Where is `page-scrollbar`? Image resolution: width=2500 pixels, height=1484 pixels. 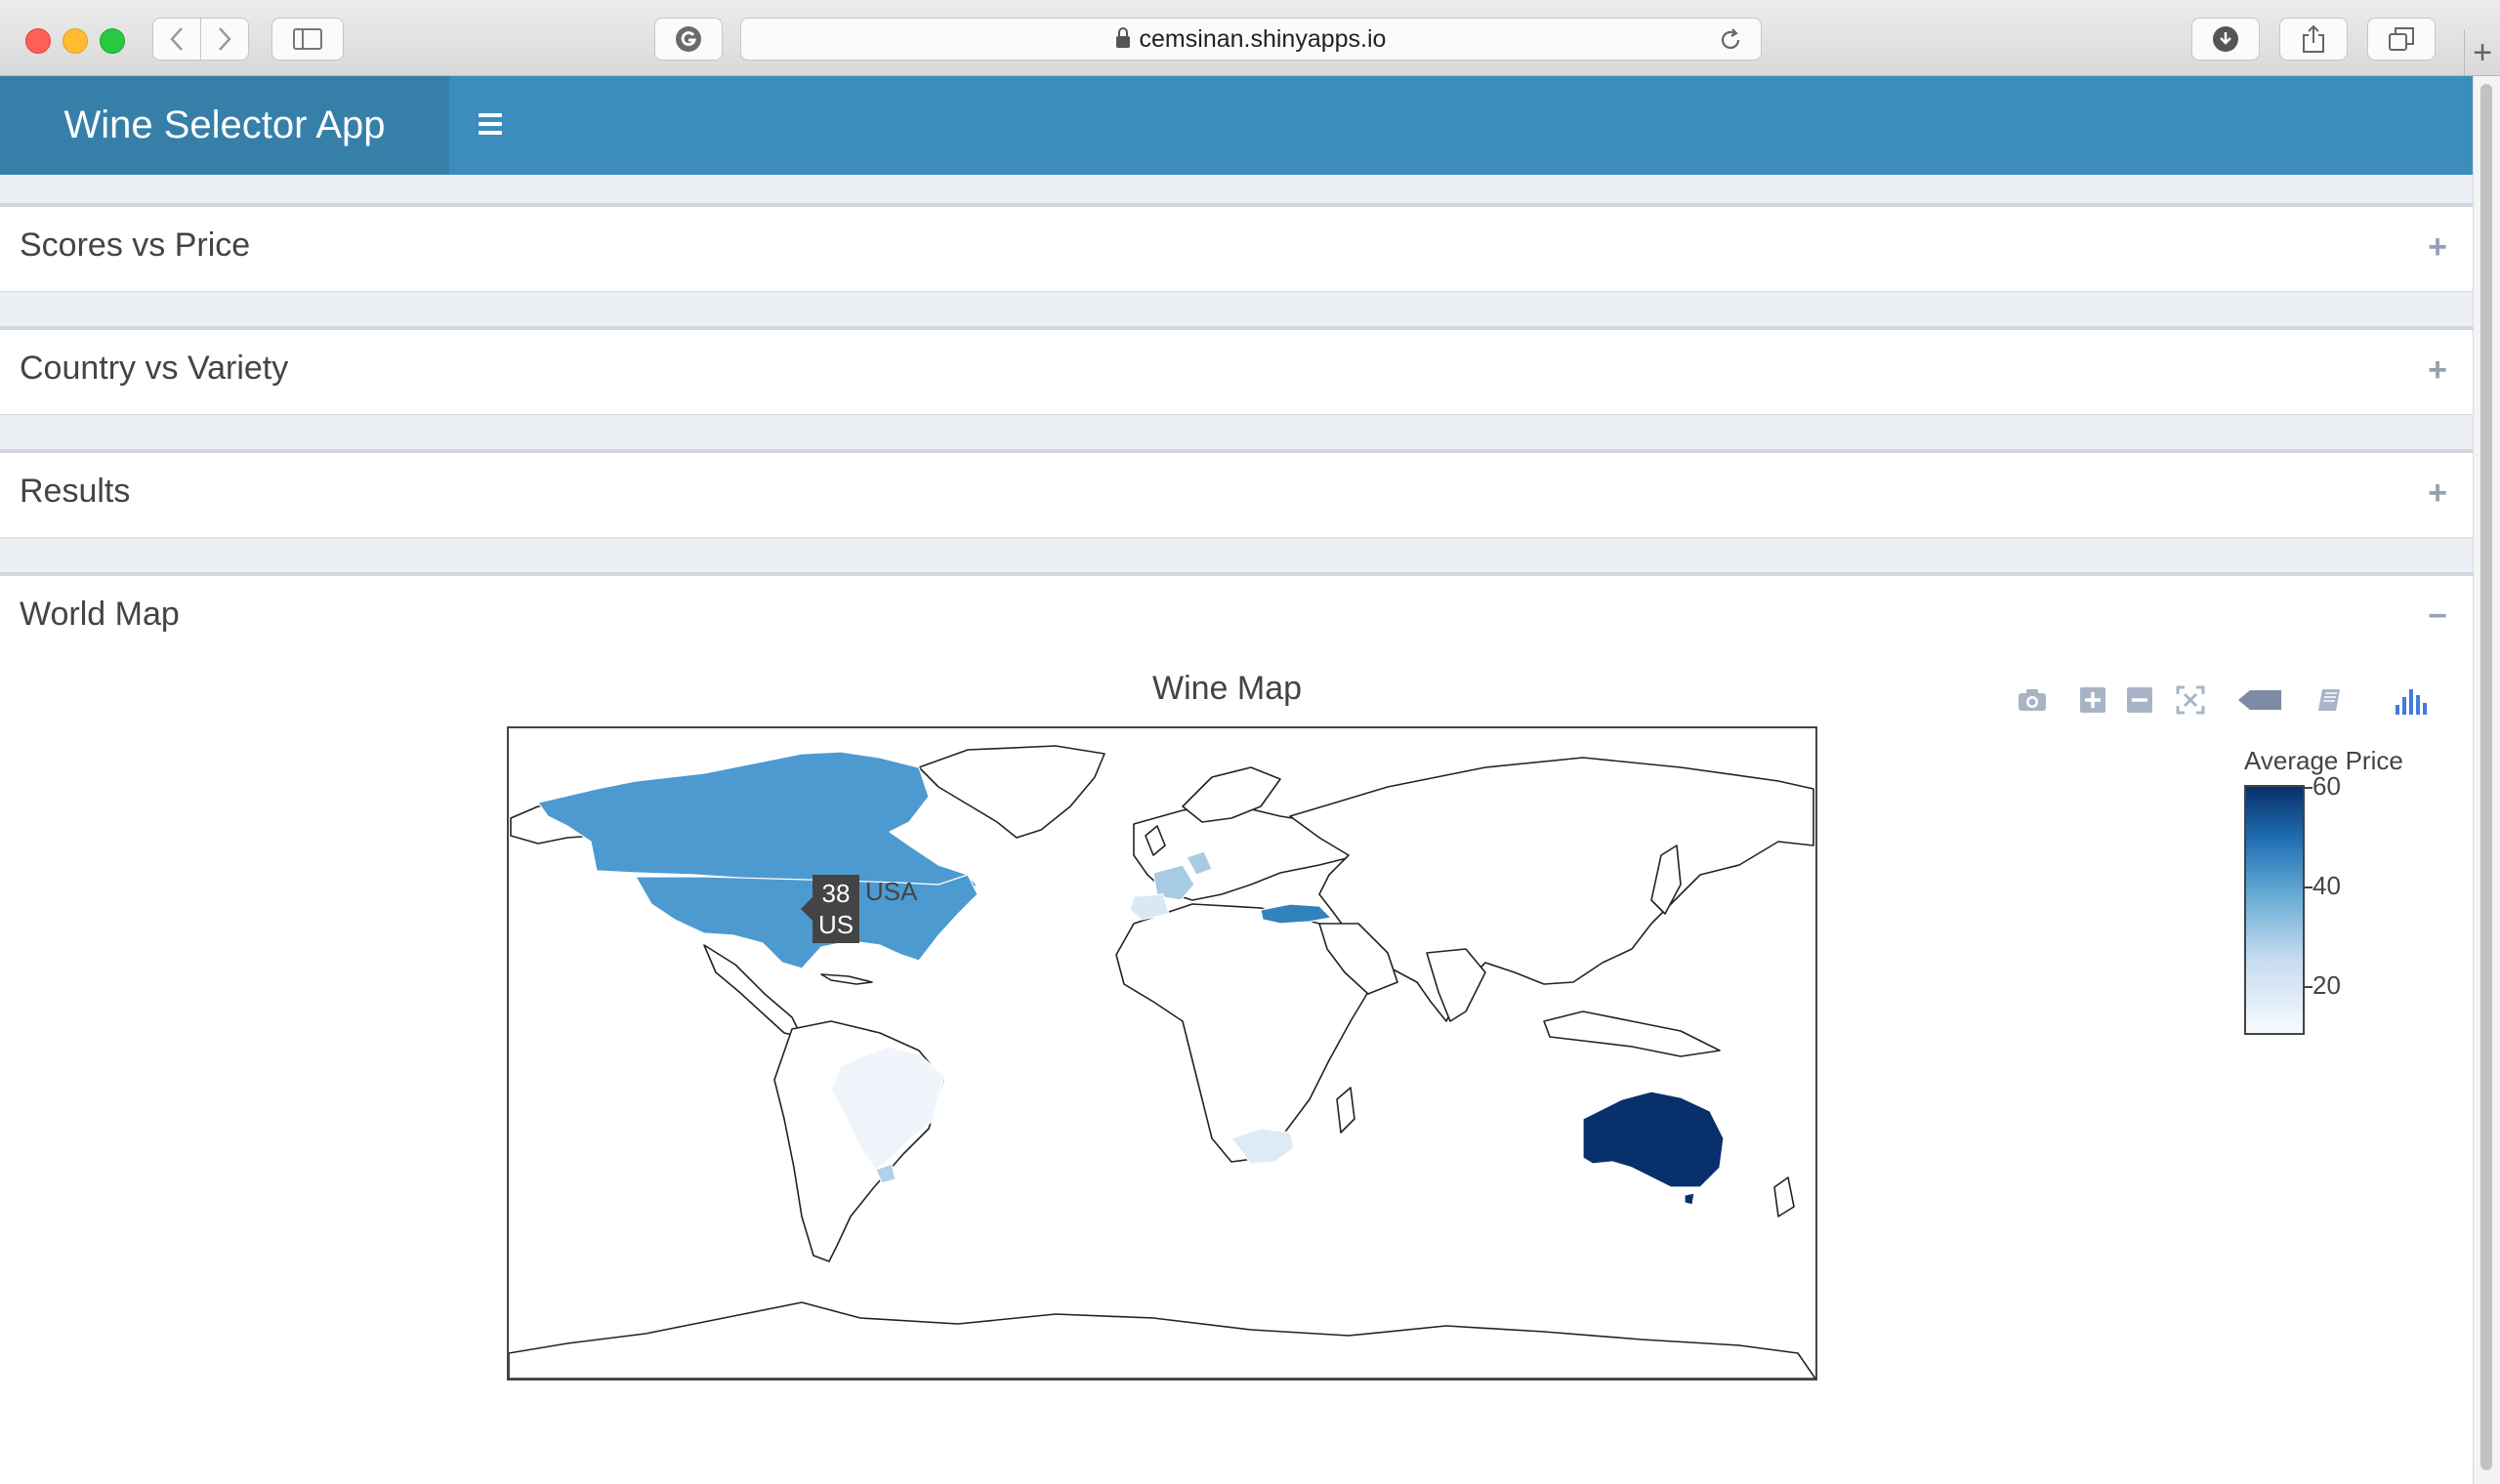
page-scrollbar is located at coordinates (2486, 780).